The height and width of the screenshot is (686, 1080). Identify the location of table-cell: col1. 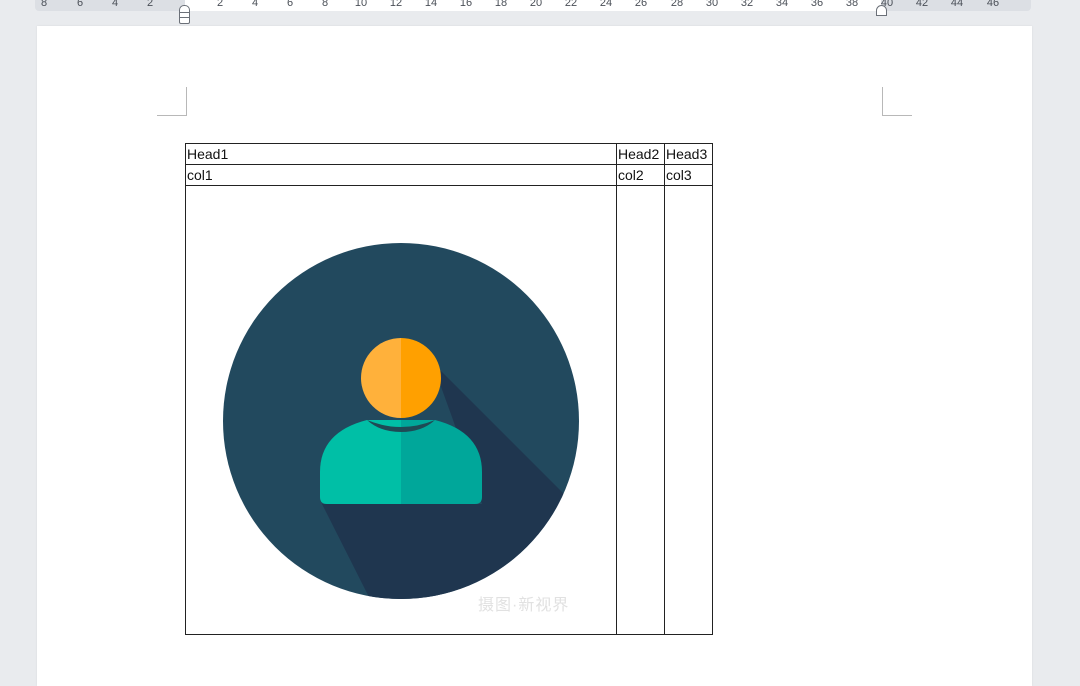
(401, 175).